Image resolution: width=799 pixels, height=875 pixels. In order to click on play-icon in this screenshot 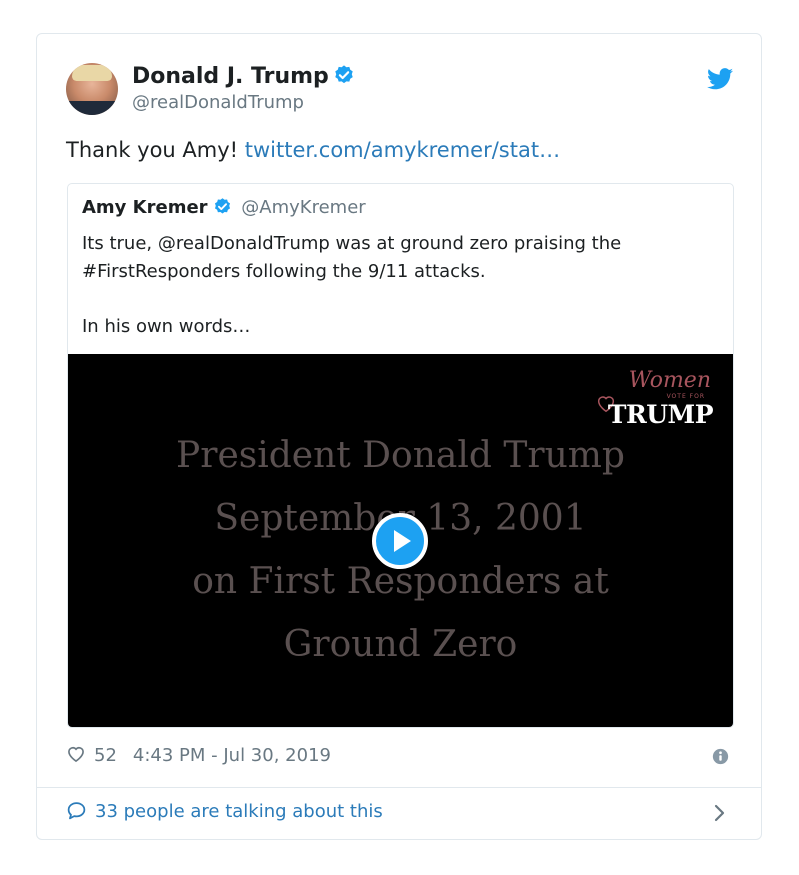, I will do `click(400, 541)`.